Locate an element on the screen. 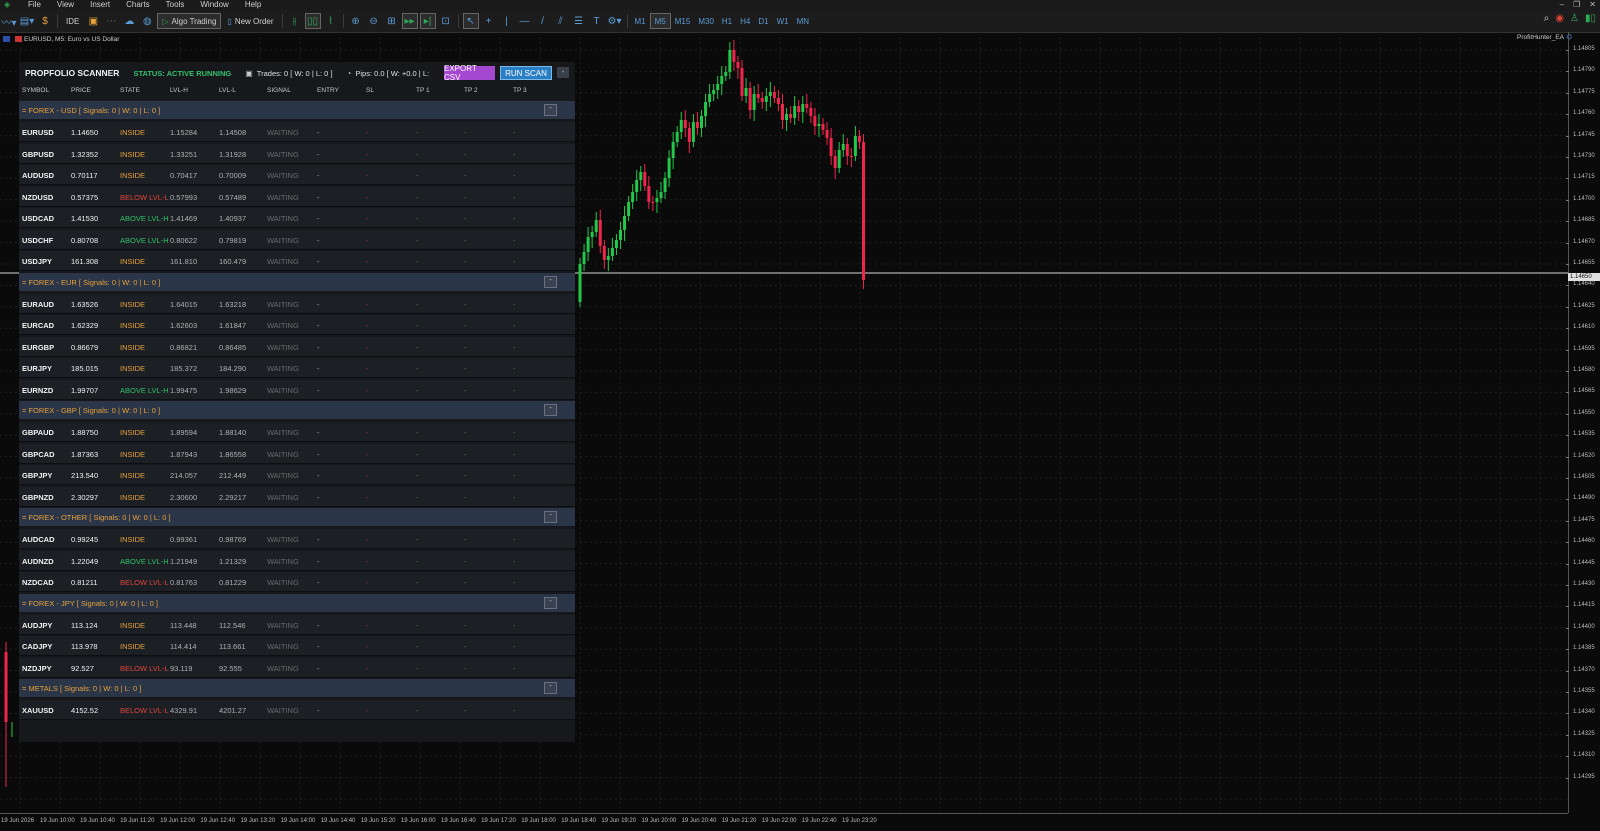 Image resolution: width=1600 pixels, height=831 pixels. store-icon: ▣ is located at coordinates (93, 21).